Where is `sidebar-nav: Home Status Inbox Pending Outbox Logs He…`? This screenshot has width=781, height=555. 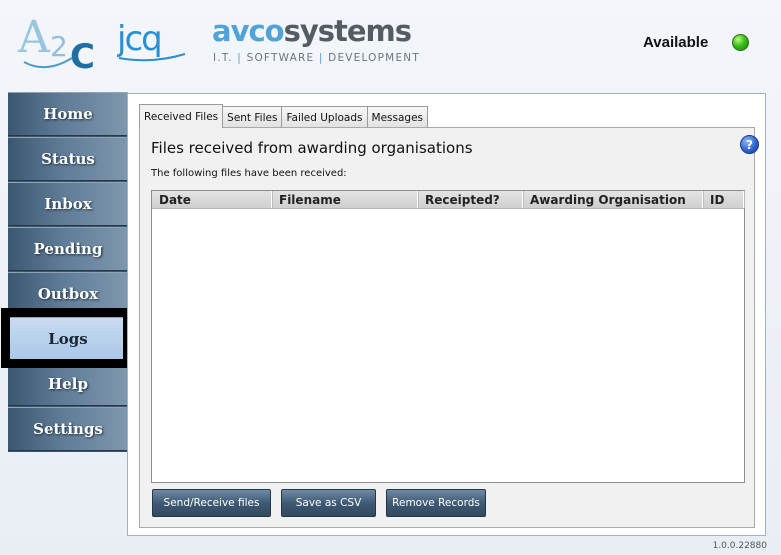
sidebar-nav: Home Status Inbox Pending Outbox Logs He… is located at coordinates (68, 272).